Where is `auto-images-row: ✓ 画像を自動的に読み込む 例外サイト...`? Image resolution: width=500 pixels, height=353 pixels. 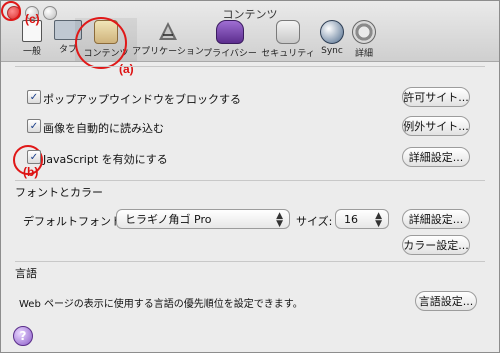 auto-images-row: ✓ 画像を自動的に読み込む 例外サイト... is located at coordinates (250, 126).